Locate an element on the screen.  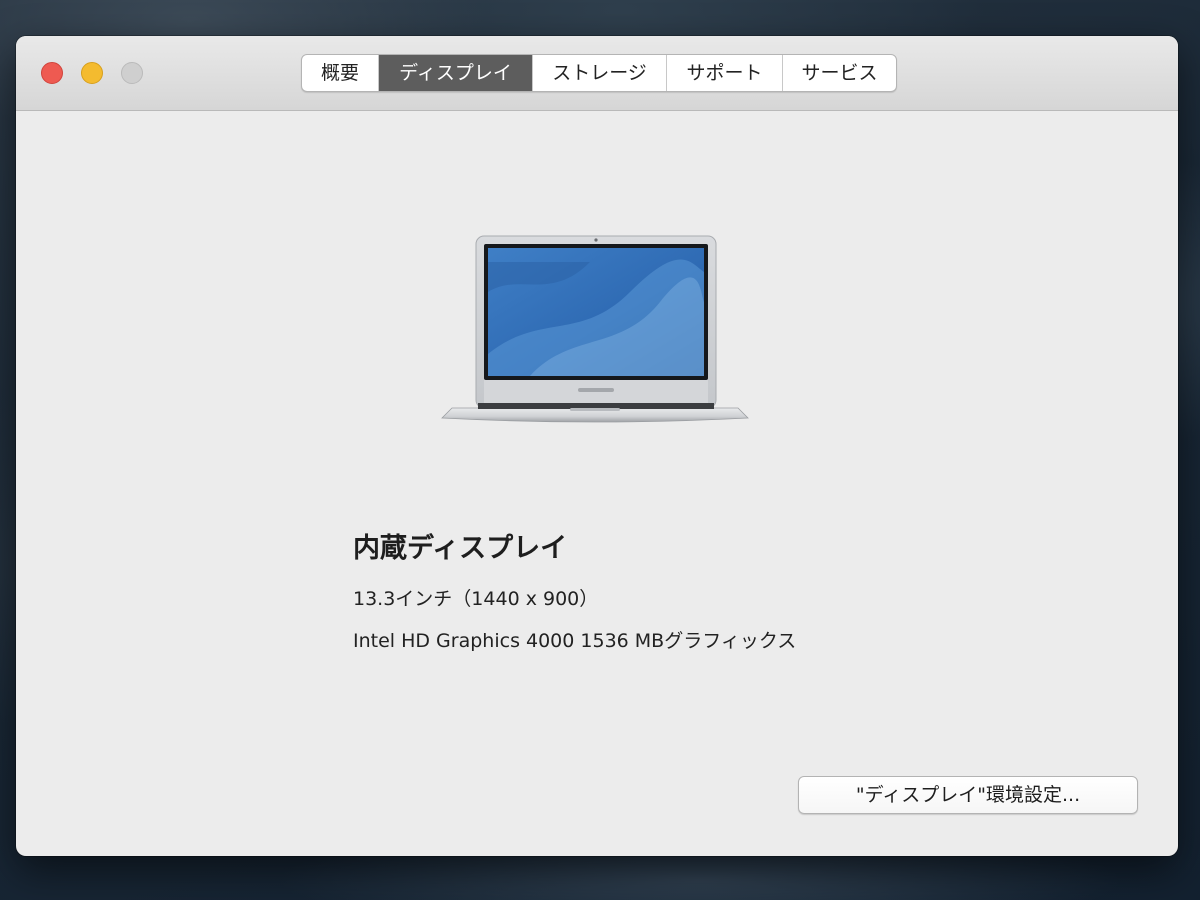
zoom-button is located at coordinates (132, 73).